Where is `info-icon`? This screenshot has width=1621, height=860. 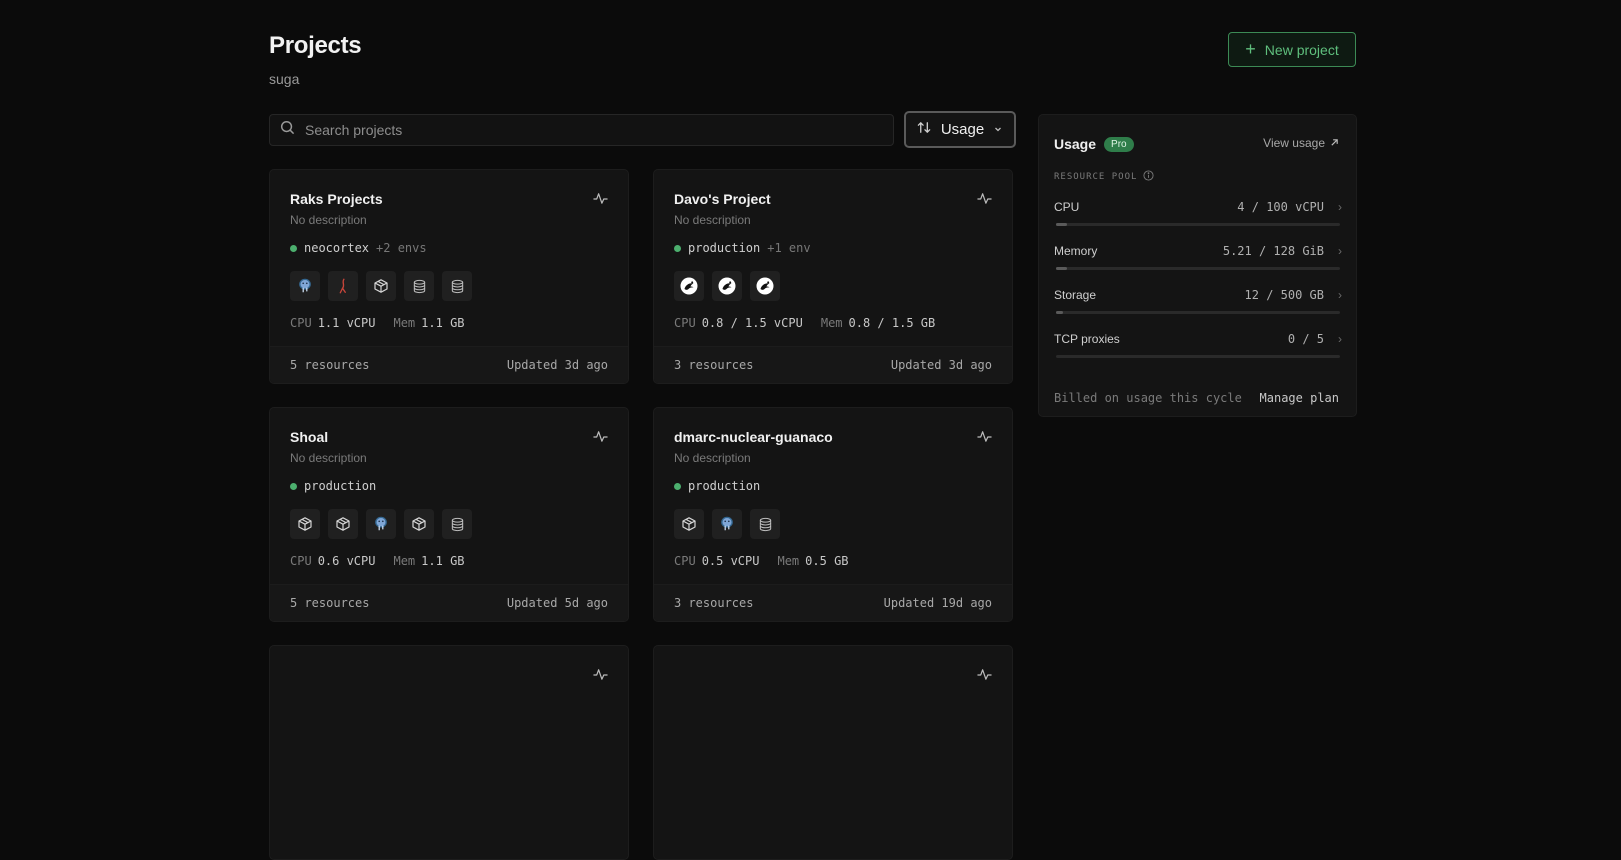
info-icon is located at coordinates (1148, 177).